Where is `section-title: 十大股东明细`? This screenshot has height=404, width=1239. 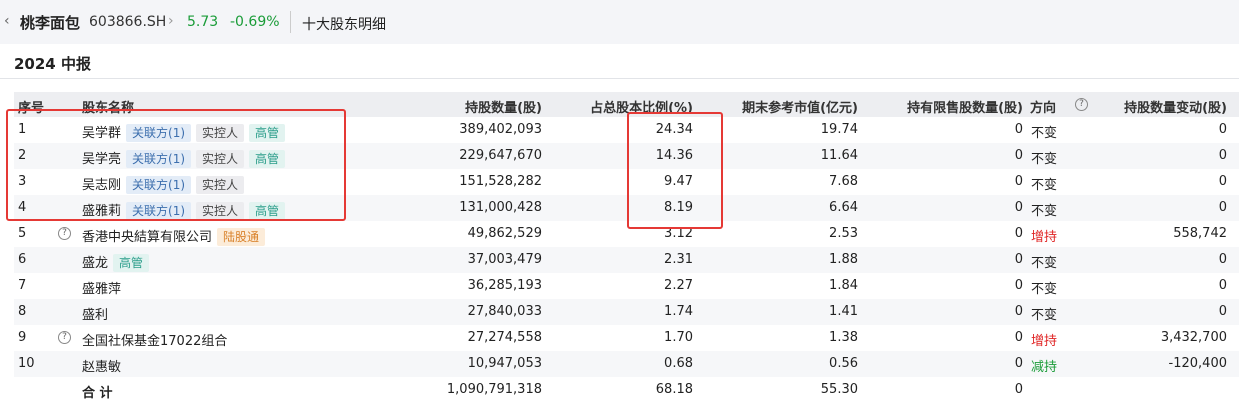
section-title: 十大股东明细 is located at coordinates (344, 25).